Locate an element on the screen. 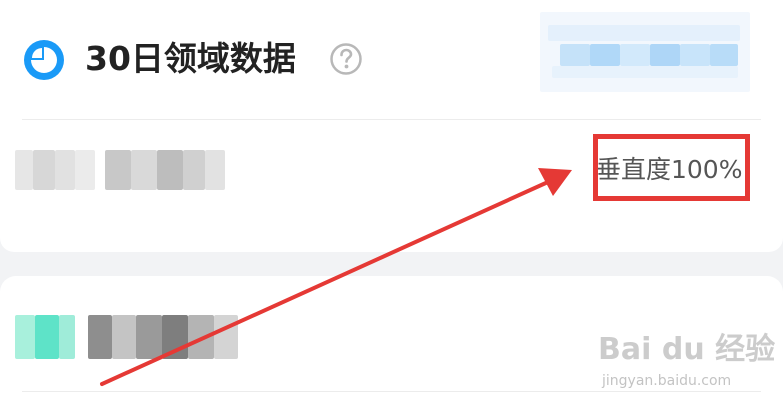  watermark-logo: Bai du 经验 is located at coordinates (687, 349).